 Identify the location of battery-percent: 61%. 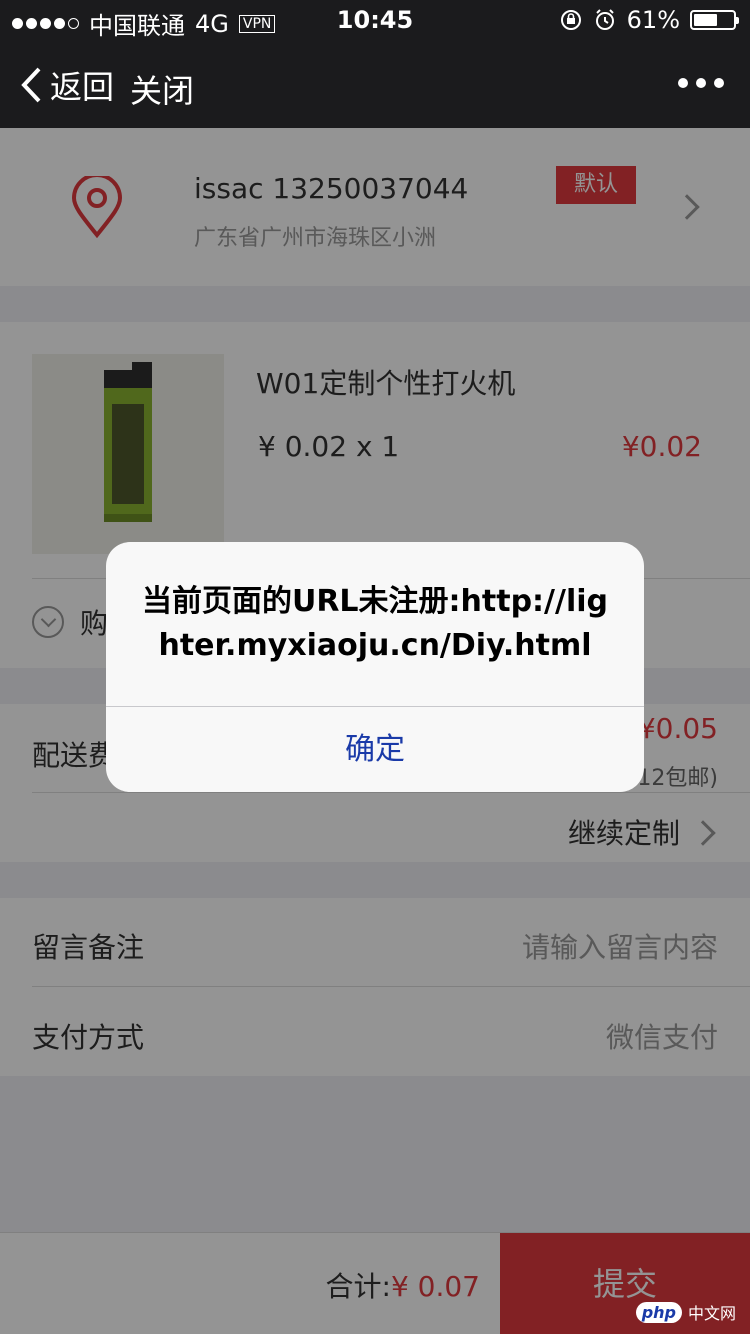
(653, 20).